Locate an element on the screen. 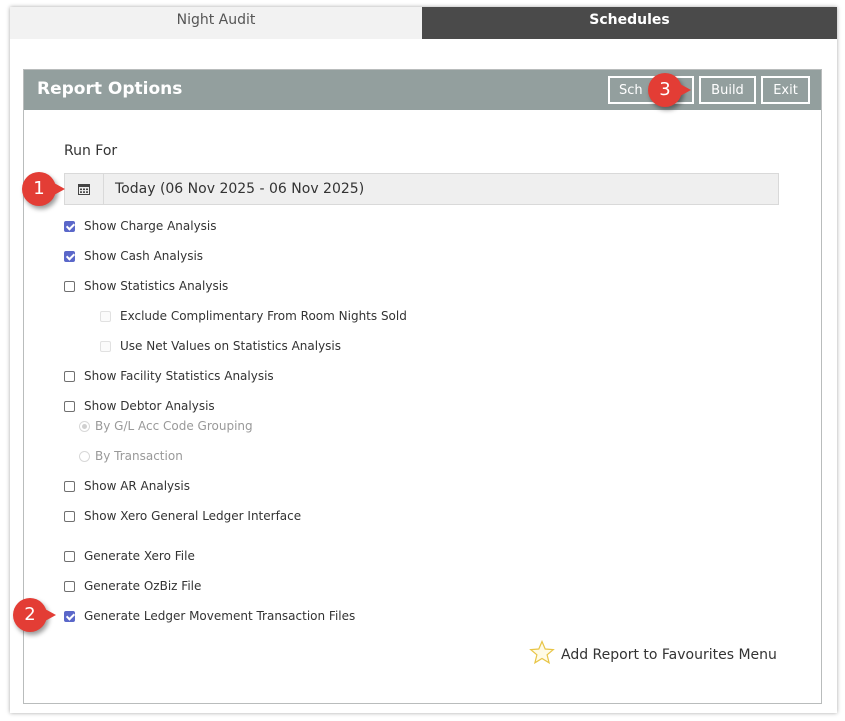 This screenshot has height=721, width=845. step-marker-3: 3 is located at coordinates (669, 90).